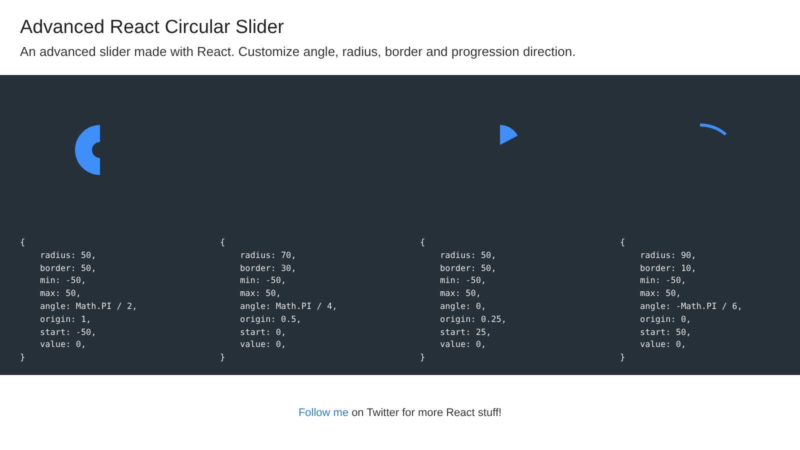 This screenshot has height=450, width=800. What do you see at coordinates (665, 320) in the screenshot?
I see `code-line: origin: 0,` at bounding box center [665, 320].